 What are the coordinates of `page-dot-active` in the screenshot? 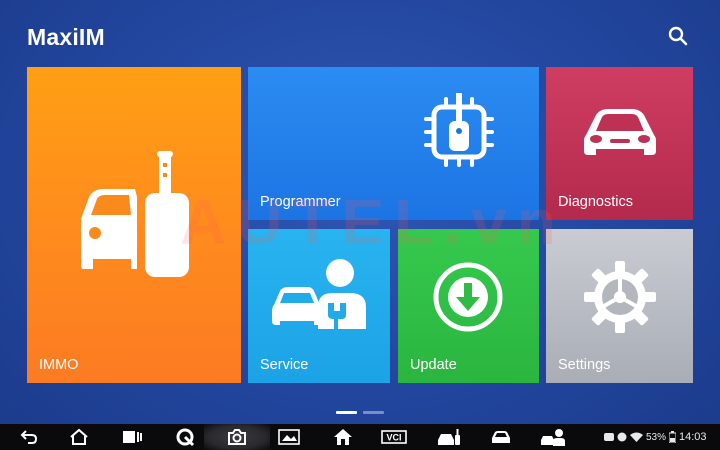 It's located at (346, 412).